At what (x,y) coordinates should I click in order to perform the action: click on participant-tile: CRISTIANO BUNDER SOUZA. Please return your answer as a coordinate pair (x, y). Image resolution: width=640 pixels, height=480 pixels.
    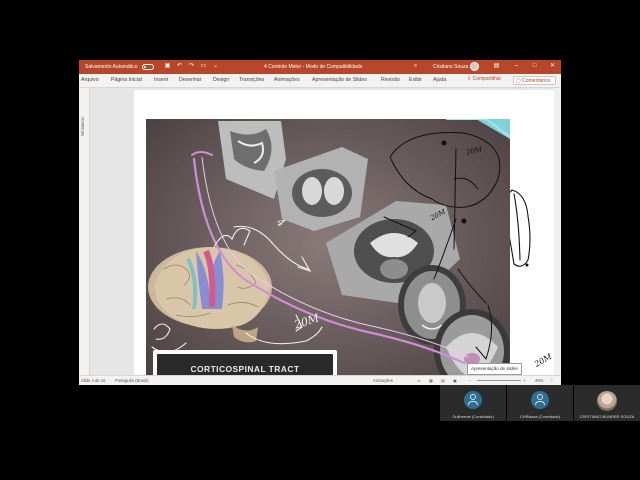
    Looking at the image, I should click on (607, 403).